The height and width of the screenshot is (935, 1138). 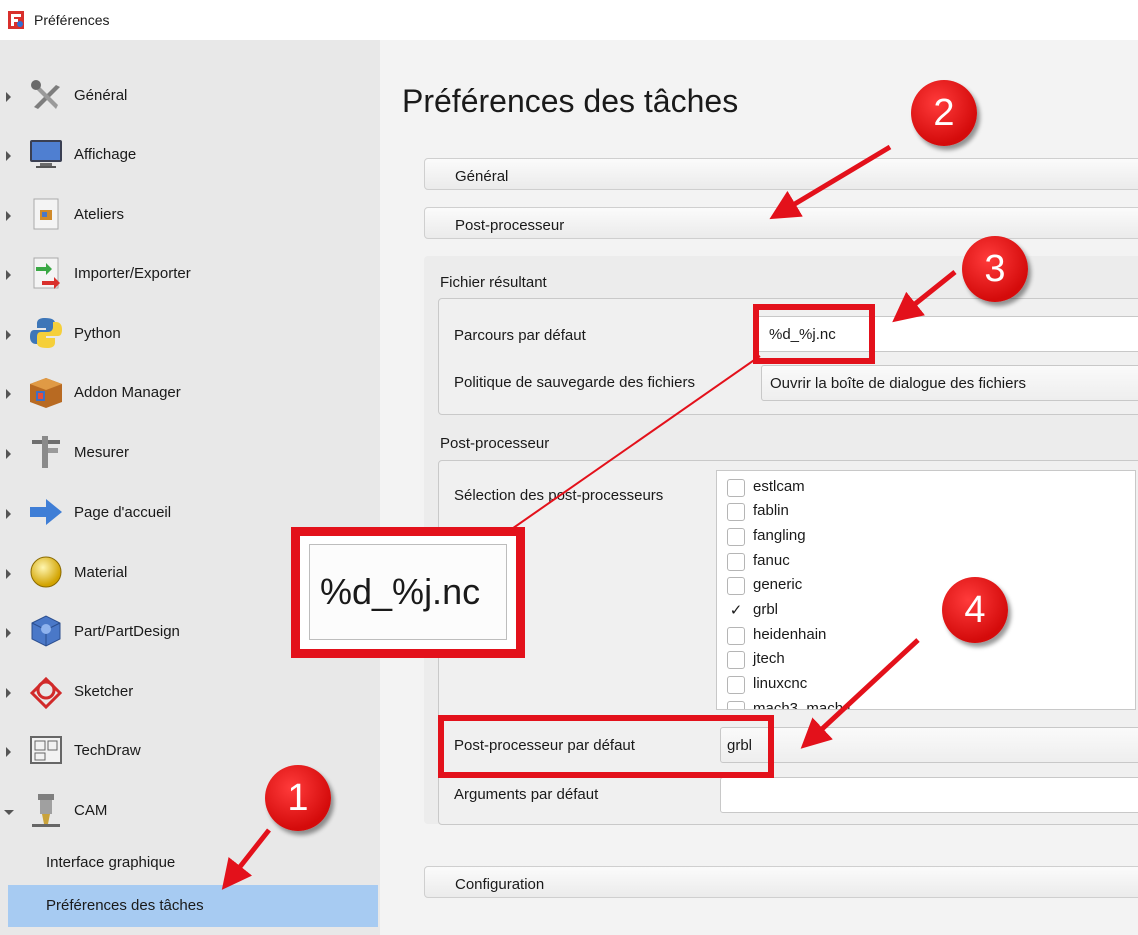 I want to click on default-arguments-input, so click(x=929, y=795).